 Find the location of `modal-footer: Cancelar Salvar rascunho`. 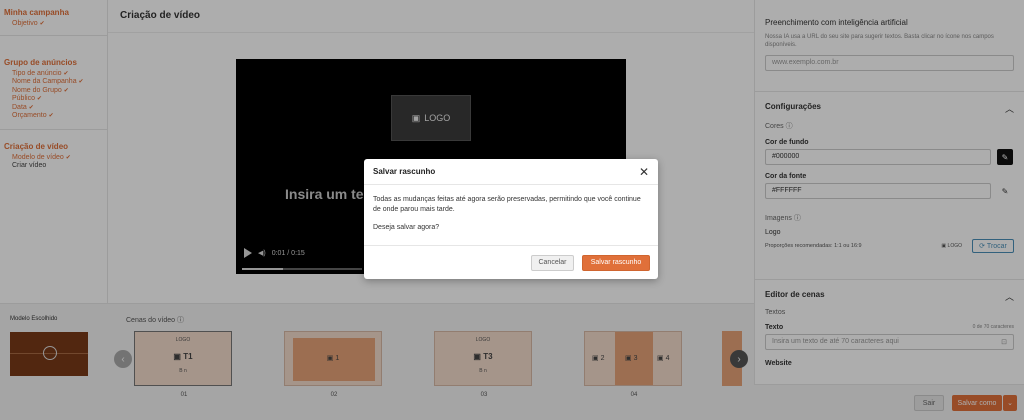

modal-footer: Cancelar Salvar rascunho is located at coordinates (511, 262).